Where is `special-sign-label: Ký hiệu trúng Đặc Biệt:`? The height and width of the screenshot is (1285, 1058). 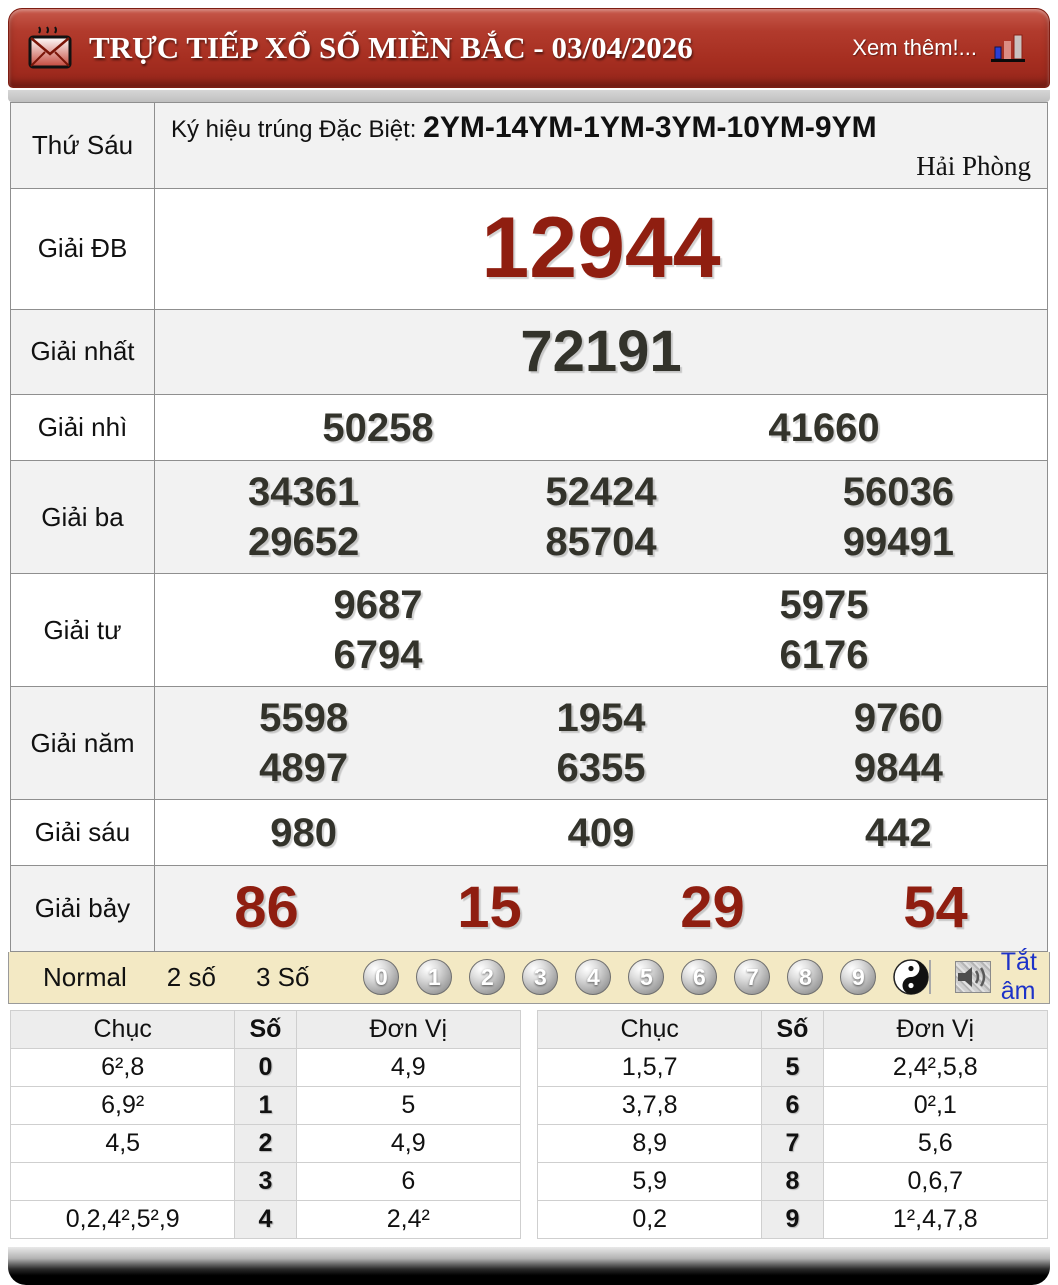
special-sign-label: Ký hiệu trúng Đặc Biệt: is located at coordinates (294, 129).